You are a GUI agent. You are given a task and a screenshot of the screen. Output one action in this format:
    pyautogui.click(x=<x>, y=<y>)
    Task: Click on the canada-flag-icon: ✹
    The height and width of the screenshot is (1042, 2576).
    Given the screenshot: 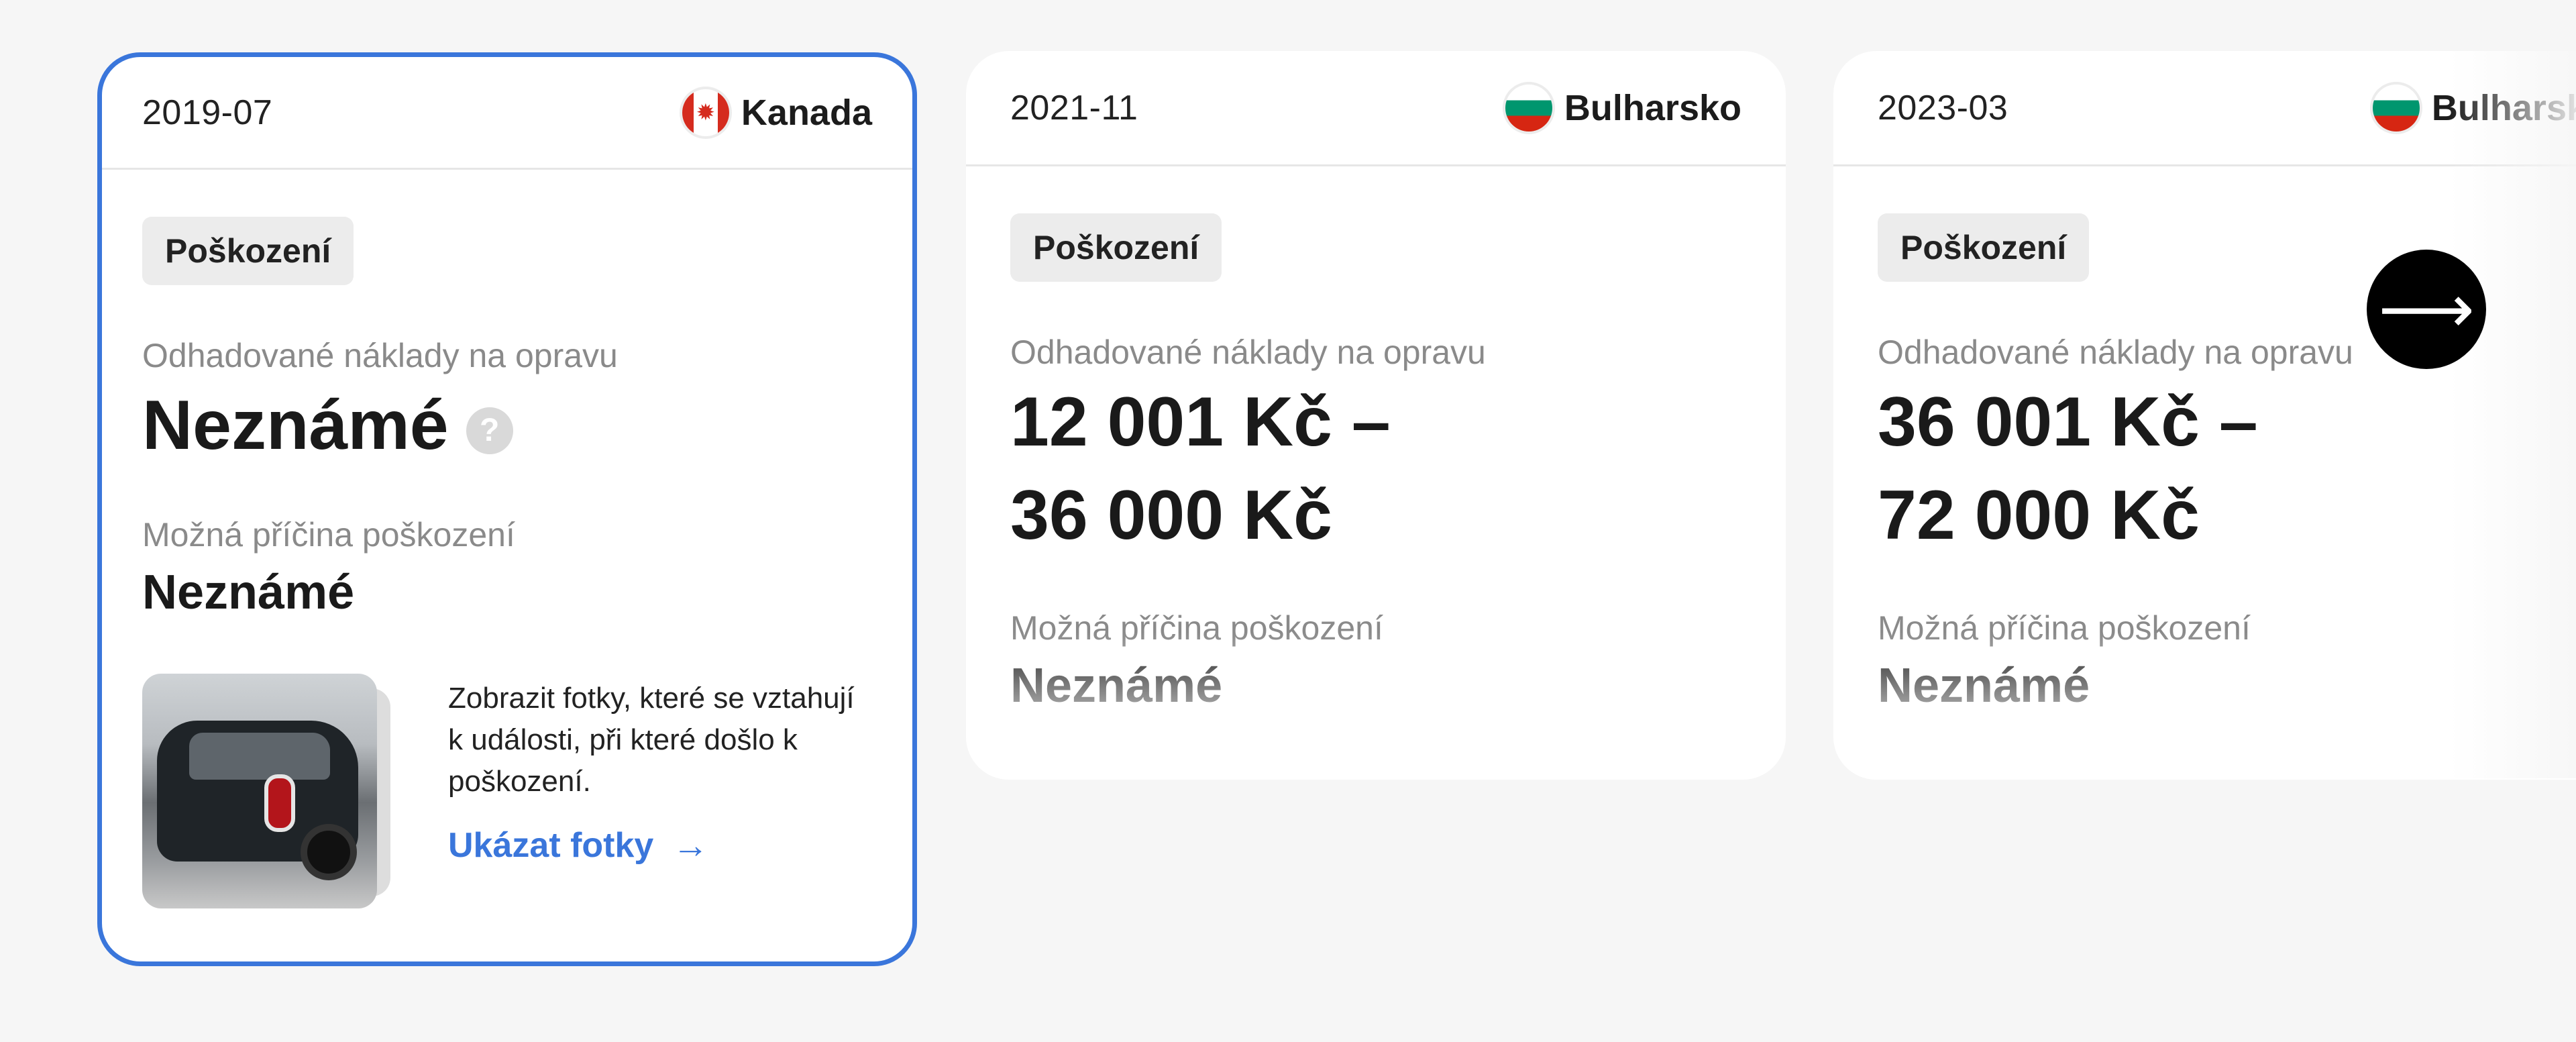 What is the action you would take?
    pyautogui.click(x=705, y=112)
    